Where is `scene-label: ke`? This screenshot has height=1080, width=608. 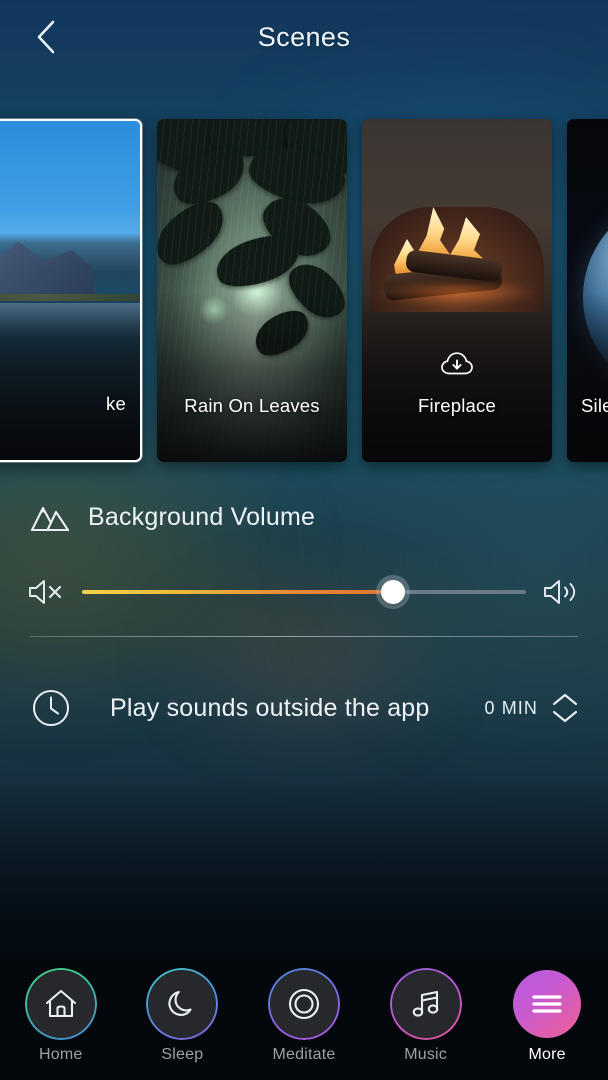 scene-label: ke is located at coordinates (116, 403).